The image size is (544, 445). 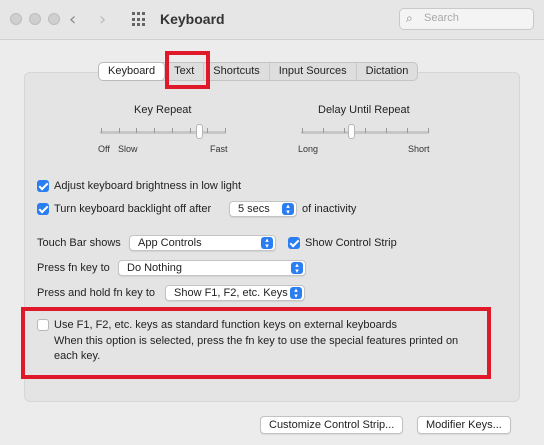 I want to click on tab-keyboard: Keyboard, so click(x=132, y=71).